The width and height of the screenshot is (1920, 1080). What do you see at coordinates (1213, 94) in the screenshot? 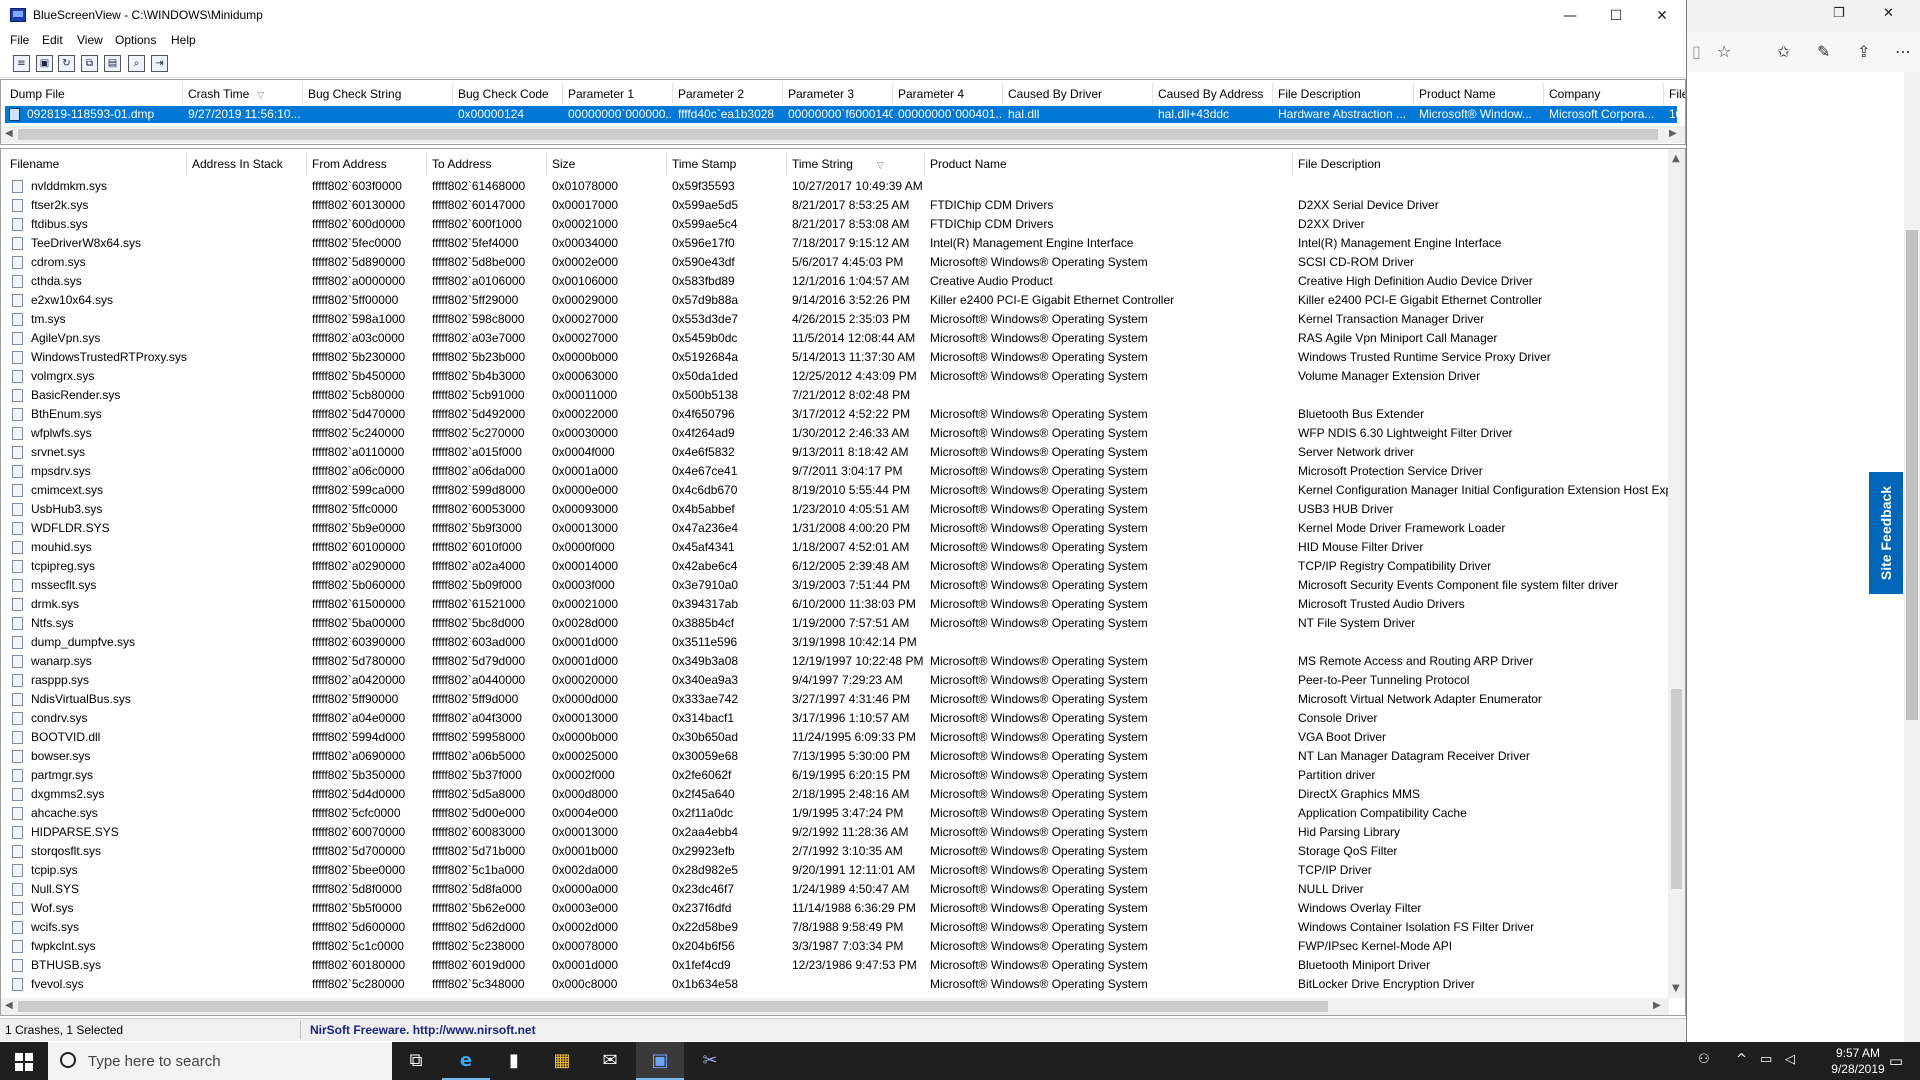
I see `col-caused-by-address: Caused By Address` at bounding box center [1213, 94].